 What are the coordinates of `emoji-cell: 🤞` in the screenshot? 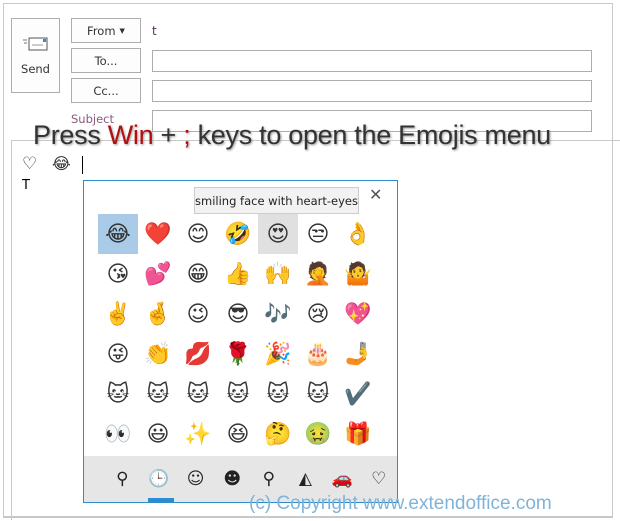 It's located at (158, 314).